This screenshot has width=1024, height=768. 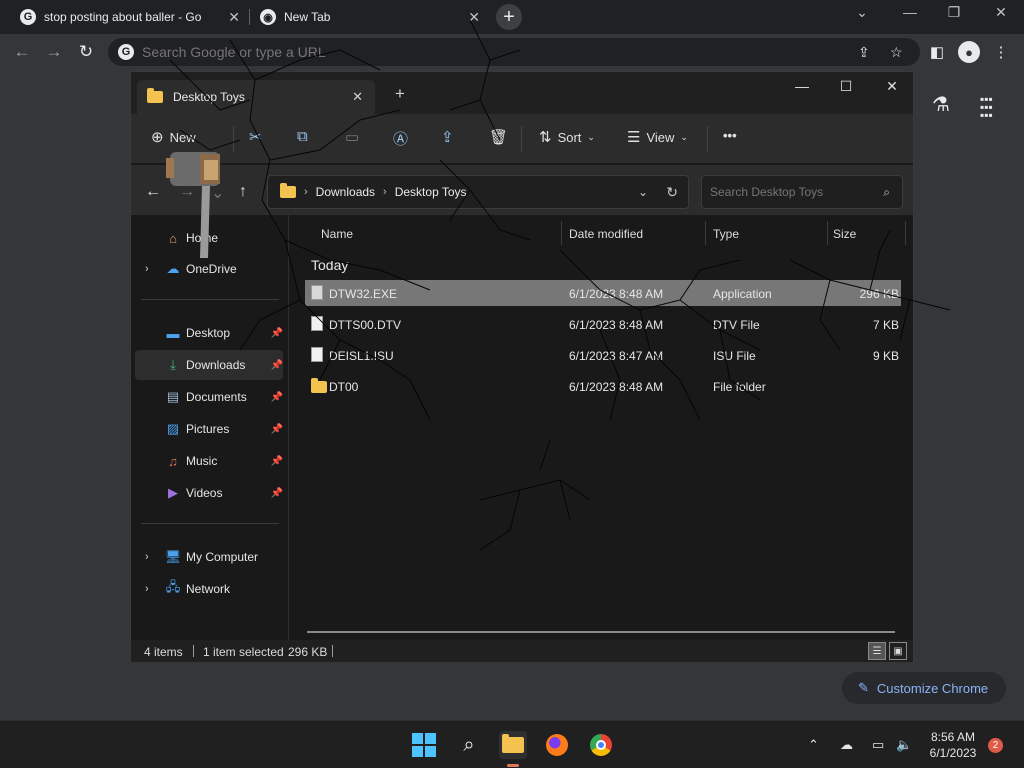 What do you see at coordinates (216, 365) in the screenshot?
I see `sidebar-item-label: Downloads` at bounding box center [216, 365].